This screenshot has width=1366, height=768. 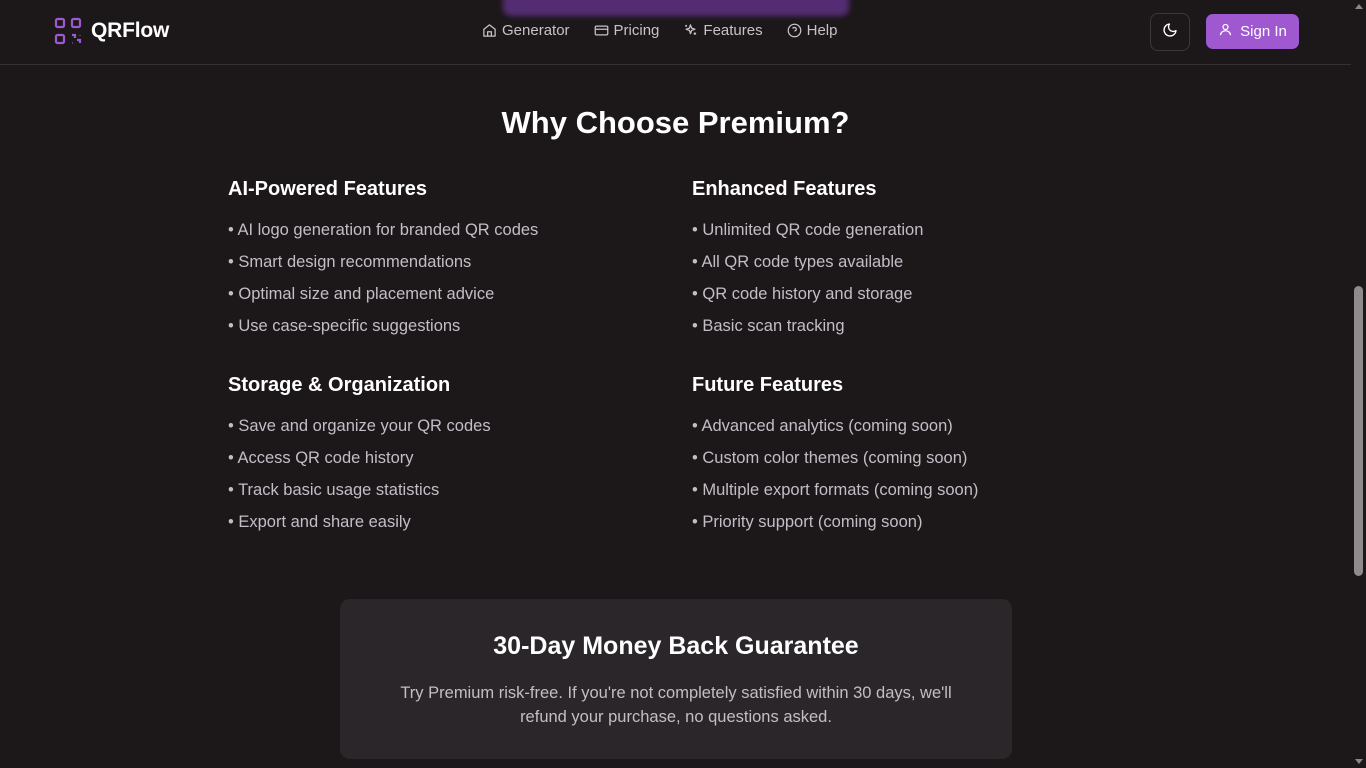 What do you see at coordinates (794, 30) in the screenshot?
I see `help-circle-icon` at bounding box center [794, 30].